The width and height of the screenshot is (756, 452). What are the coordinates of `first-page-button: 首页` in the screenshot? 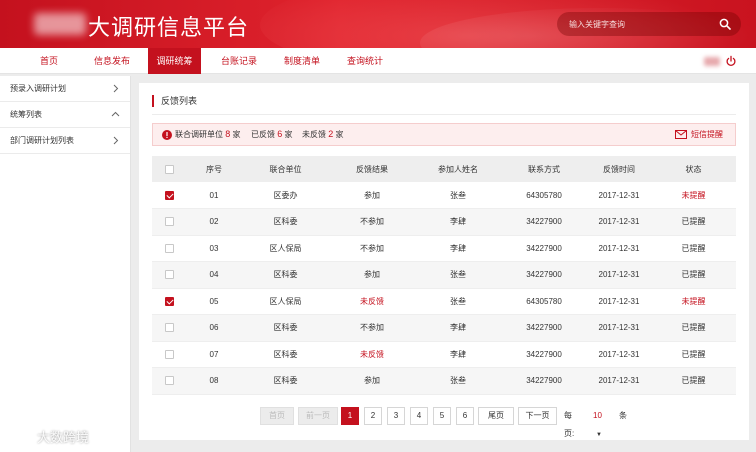 It's located at (277, 416).